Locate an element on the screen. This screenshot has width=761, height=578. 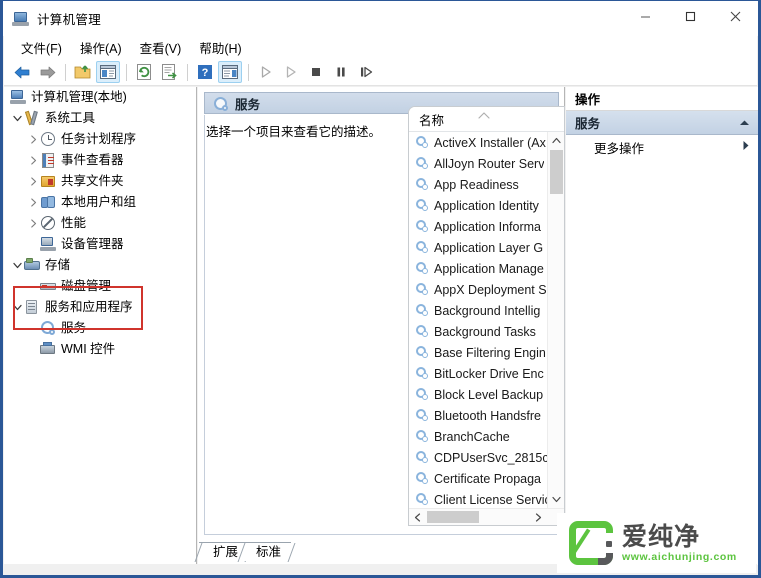
service-name: Background Tasks is located at coordinates (485, 331).